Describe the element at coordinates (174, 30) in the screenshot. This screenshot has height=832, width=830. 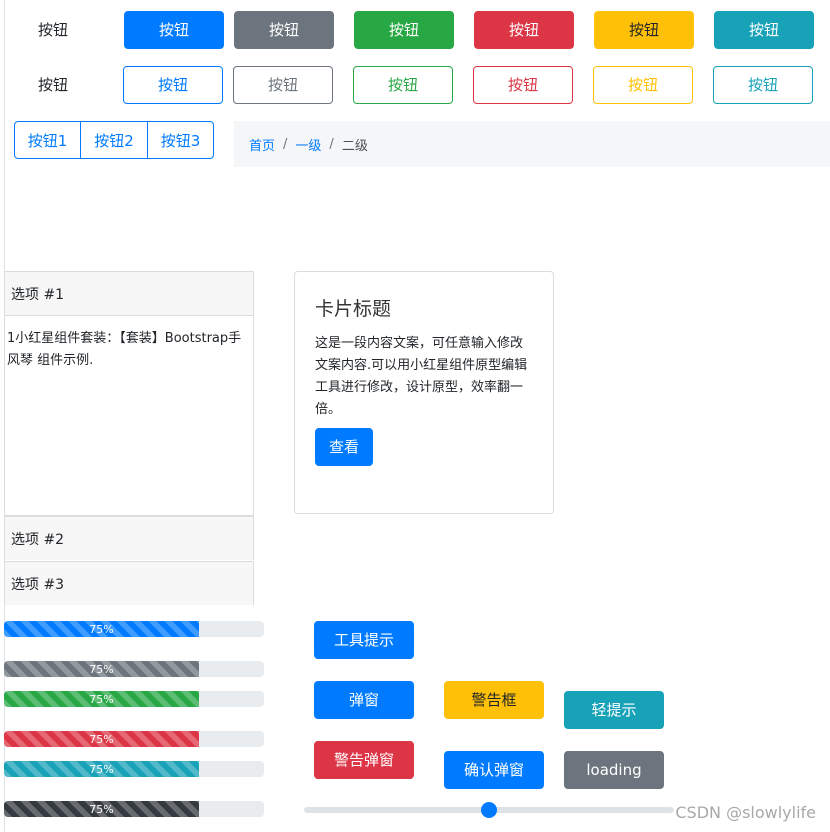
I see `button-primary: 按钮` at that location.